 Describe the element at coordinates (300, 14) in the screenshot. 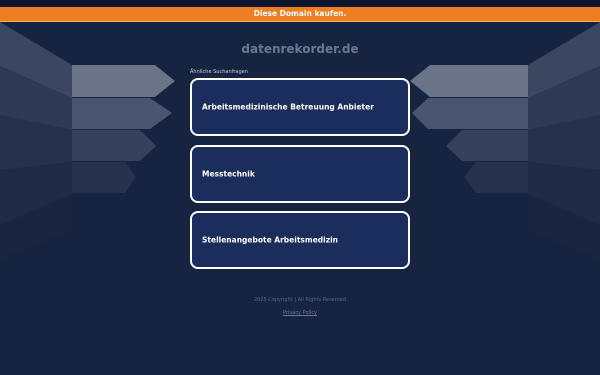

I see `buy-domain-banner: Diese Domain kaufen.` at that location.